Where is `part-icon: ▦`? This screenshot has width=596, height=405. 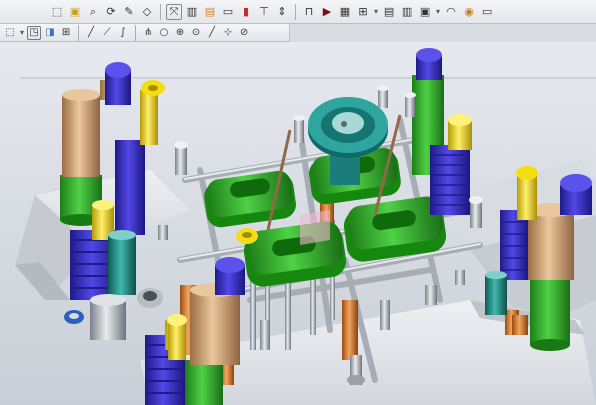
part-icon: ▦ is located at coordinates (345, 12).